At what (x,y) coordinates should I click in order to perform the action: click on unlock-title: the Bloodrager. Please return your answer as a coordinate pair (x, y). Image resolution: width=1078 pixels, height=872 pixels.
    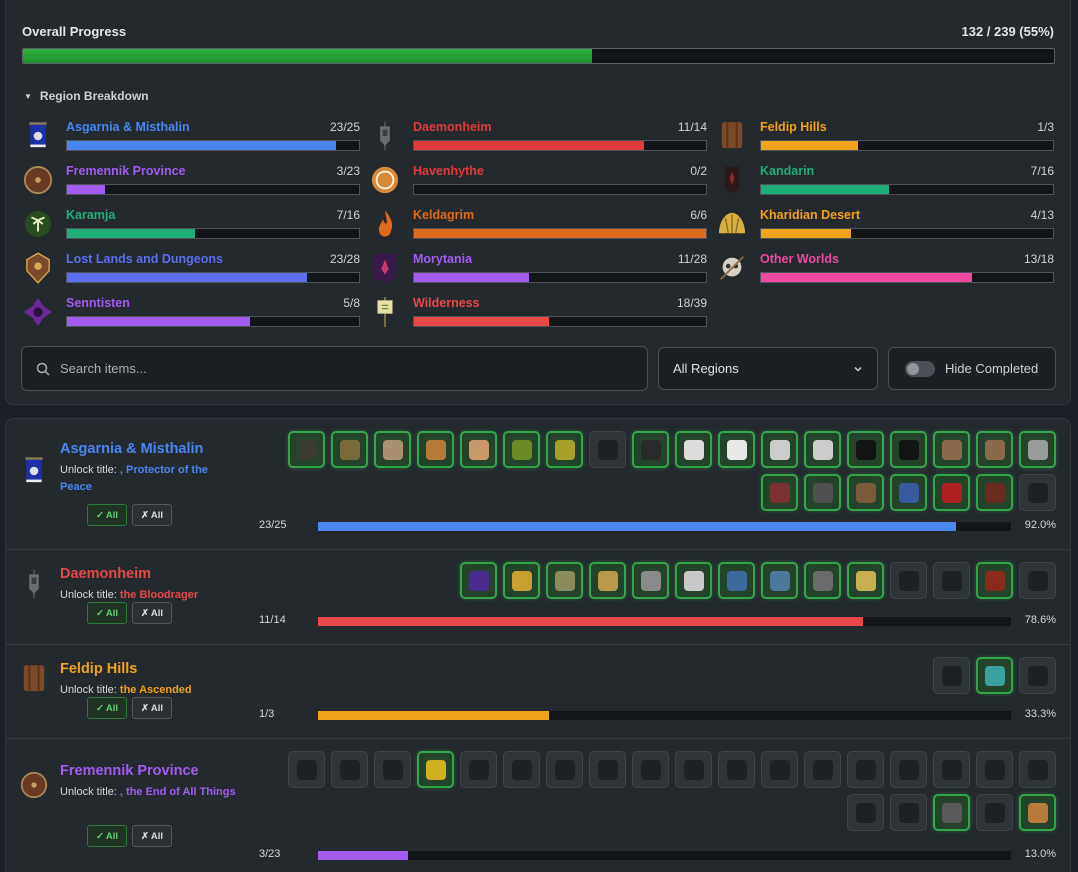
    Looking at the image, I should click on (159, 595).